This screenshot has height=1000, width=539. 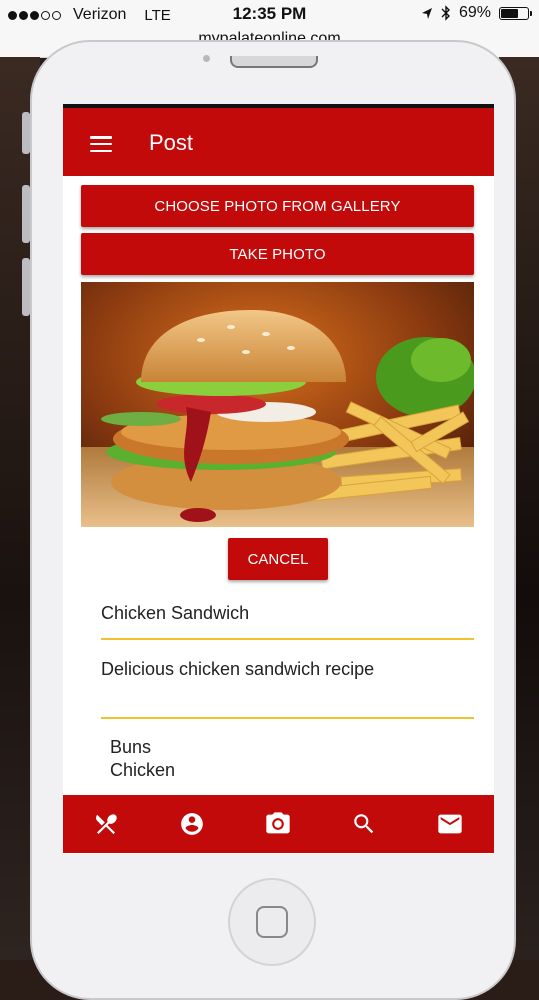 What do you see at coordinates (34, 15) in the screenshot?
I see `signal-dots-icon` at bounding box center [34, 15].